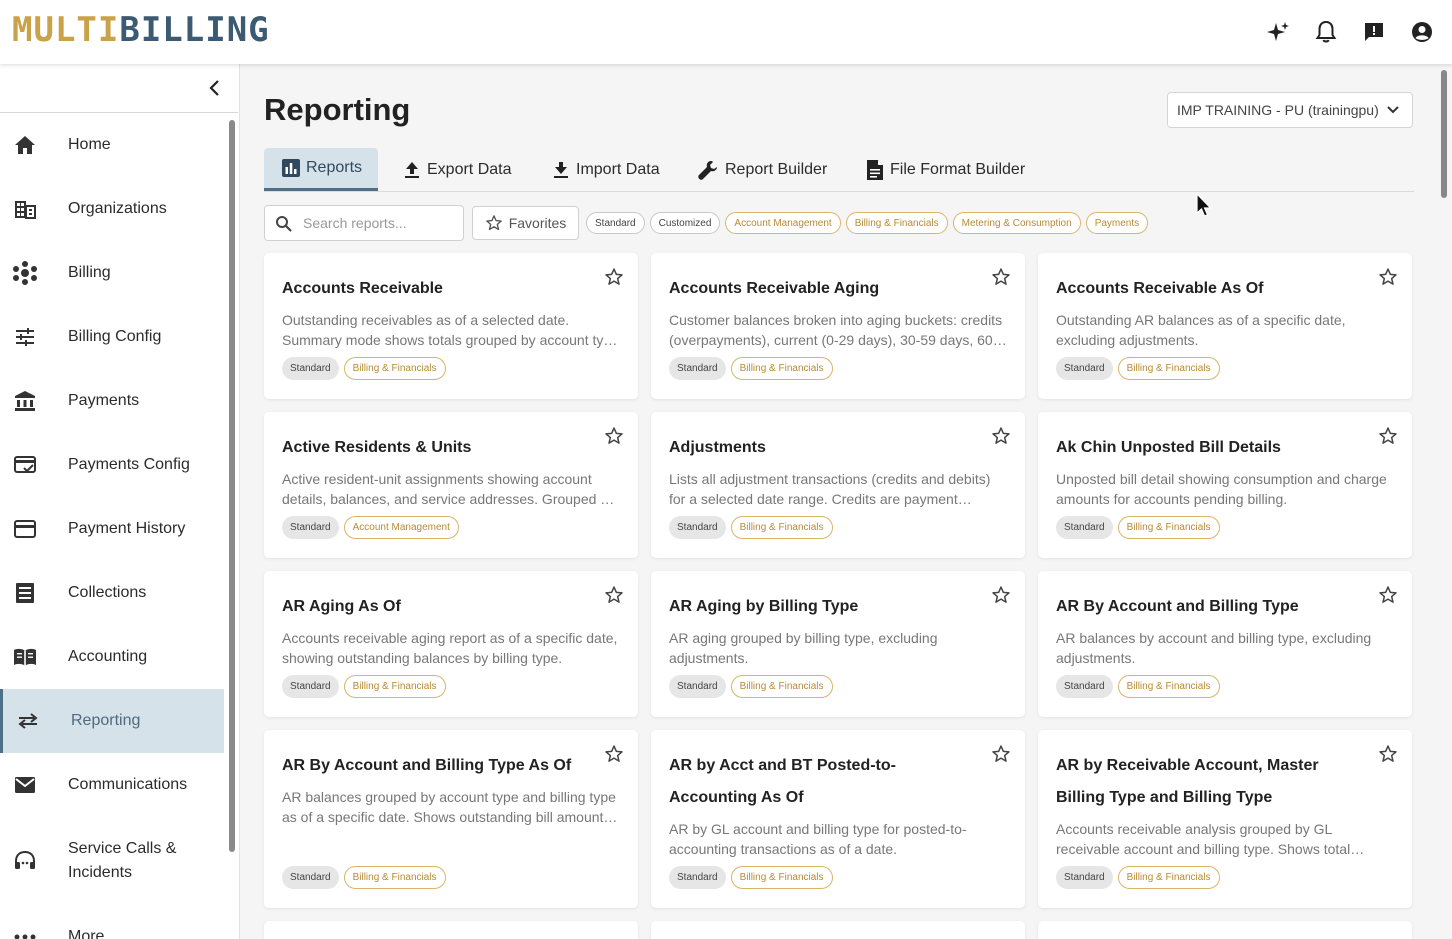 The height and width of the screenshot is (939, 1452). What do you see at coordinates (1016, 223) in the screenshot?
I see `filter-chip-metering-consumption: Metering & Consumption` at bounding box center [1016, 223].